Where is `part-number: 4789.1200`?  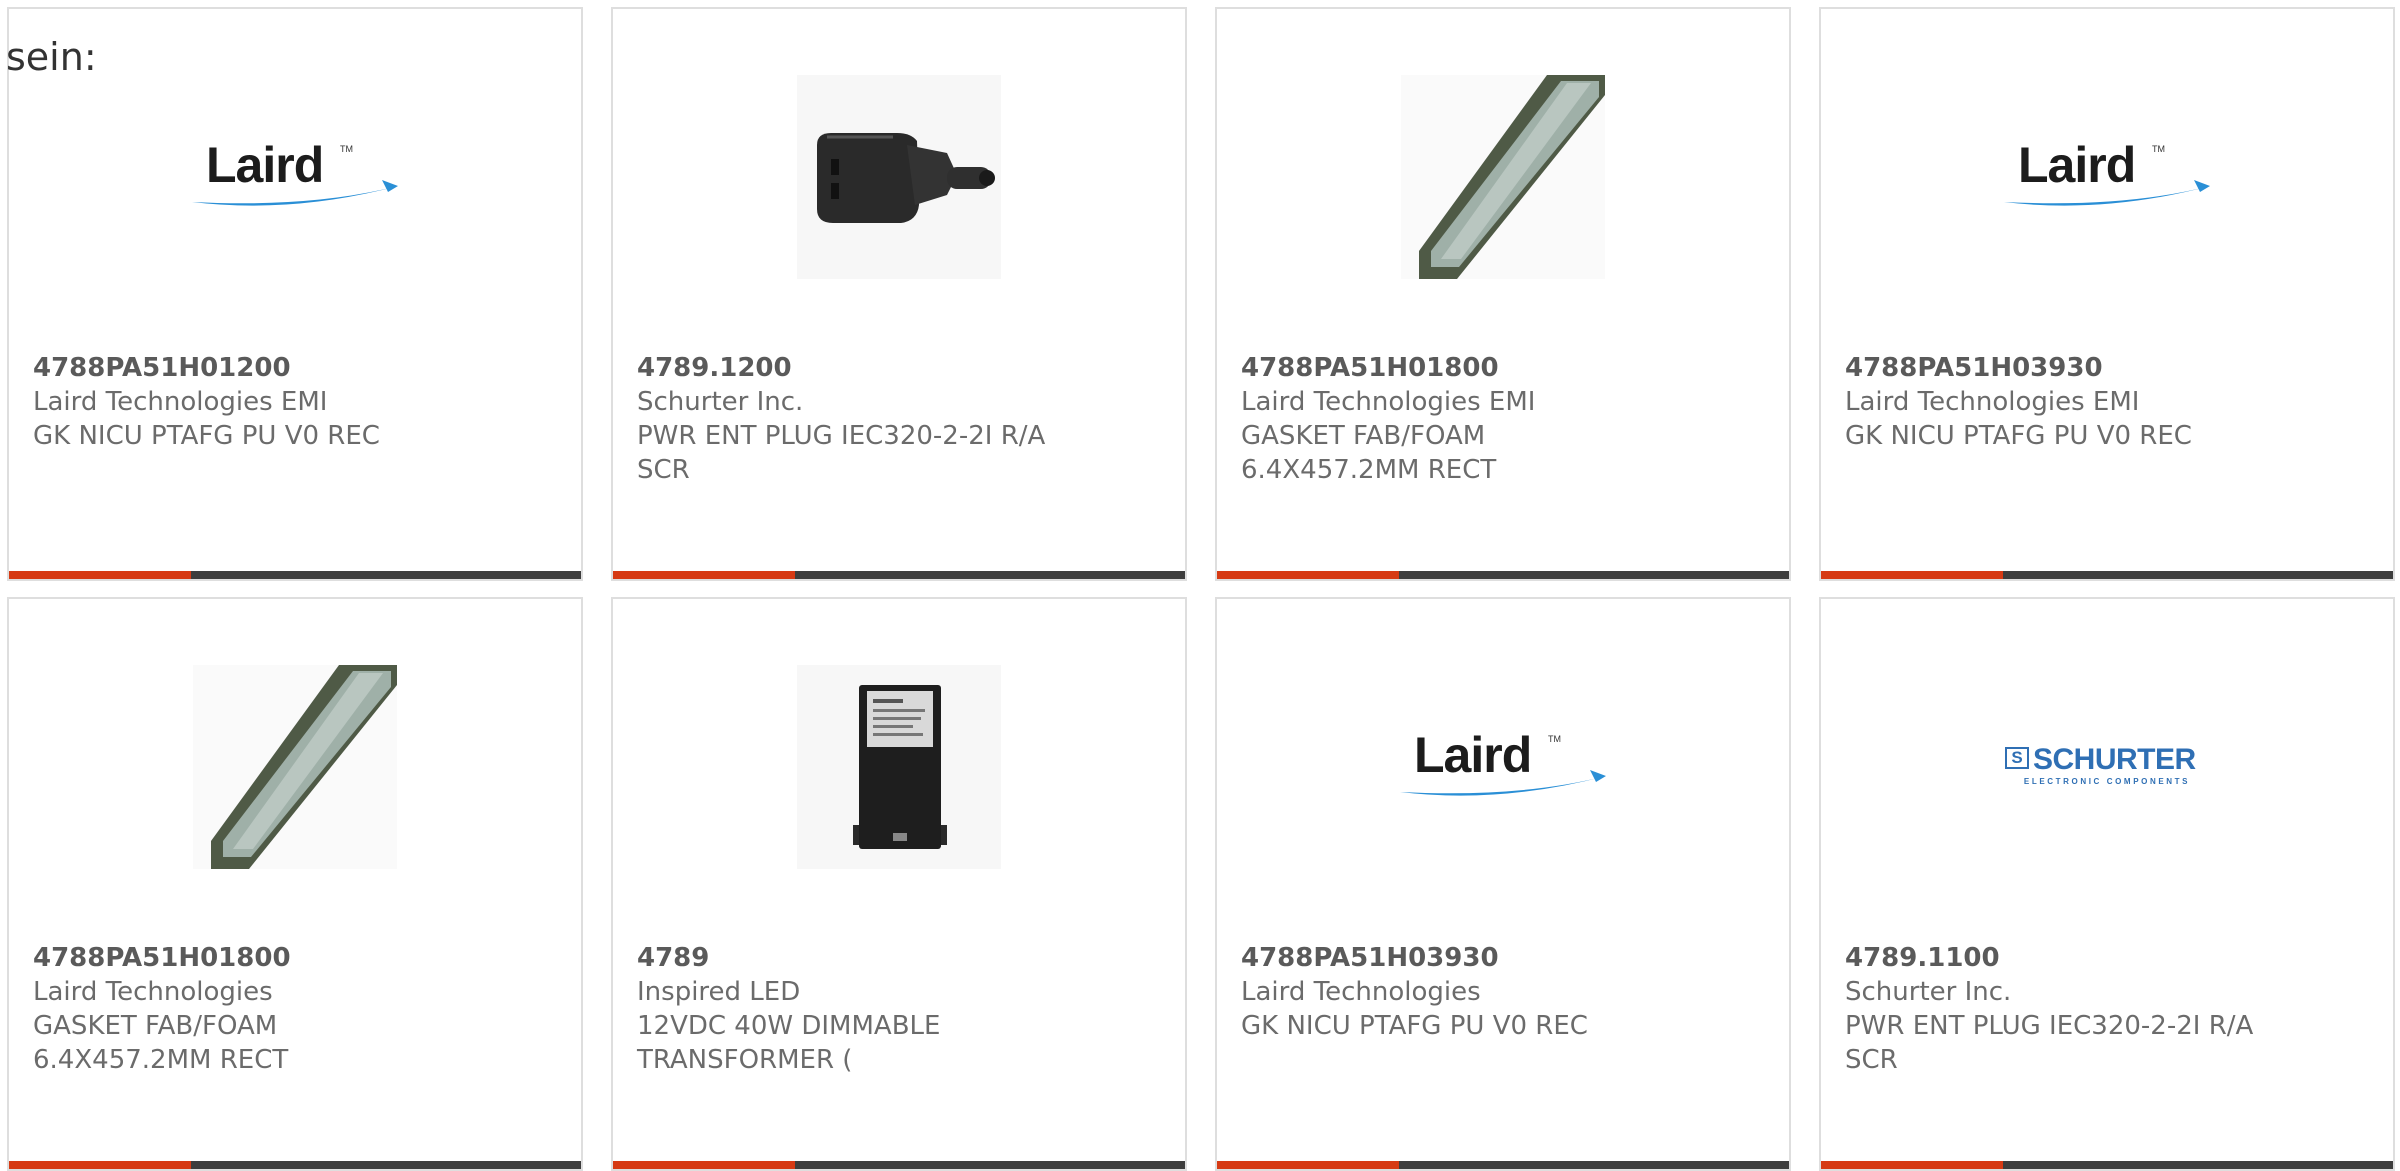 part-number: 4789.1200 is located at coordinates (901, 368).